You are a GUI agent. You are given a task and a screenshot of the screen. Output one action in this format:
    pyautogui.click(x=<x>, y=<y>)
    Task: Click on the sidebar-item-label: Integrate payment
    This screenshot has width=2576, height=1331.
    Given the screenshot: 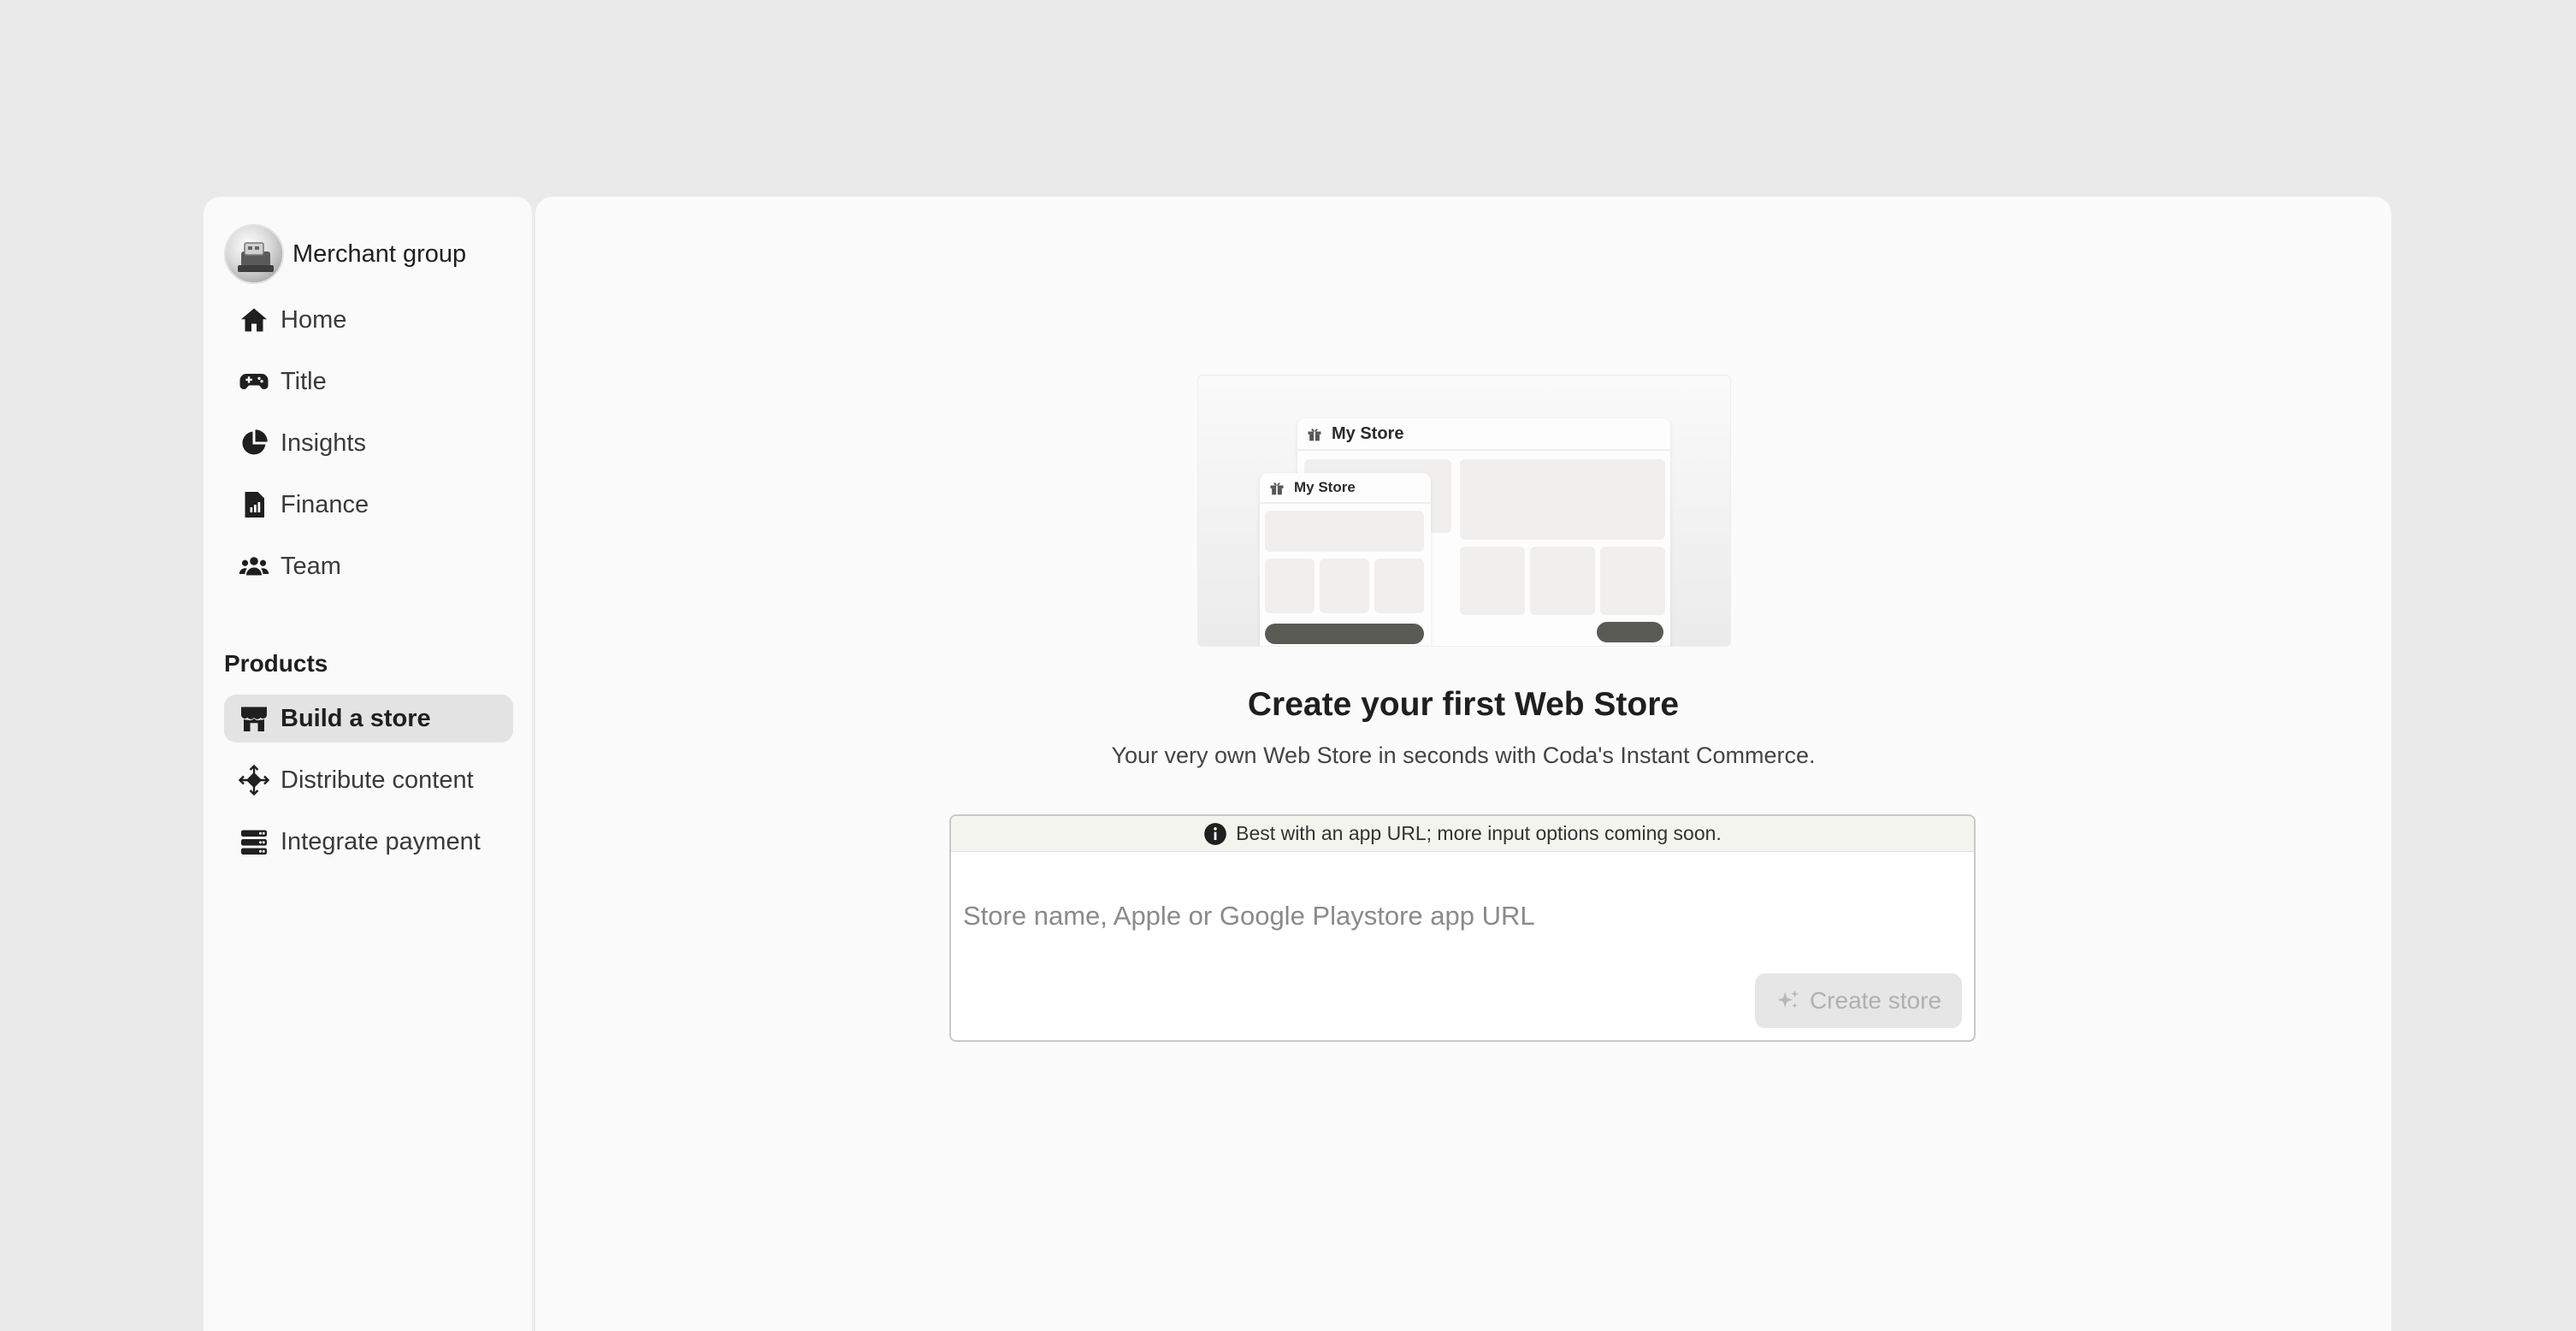 What is the action you would take?
    pyautogui.click(x=381, y=841)
    